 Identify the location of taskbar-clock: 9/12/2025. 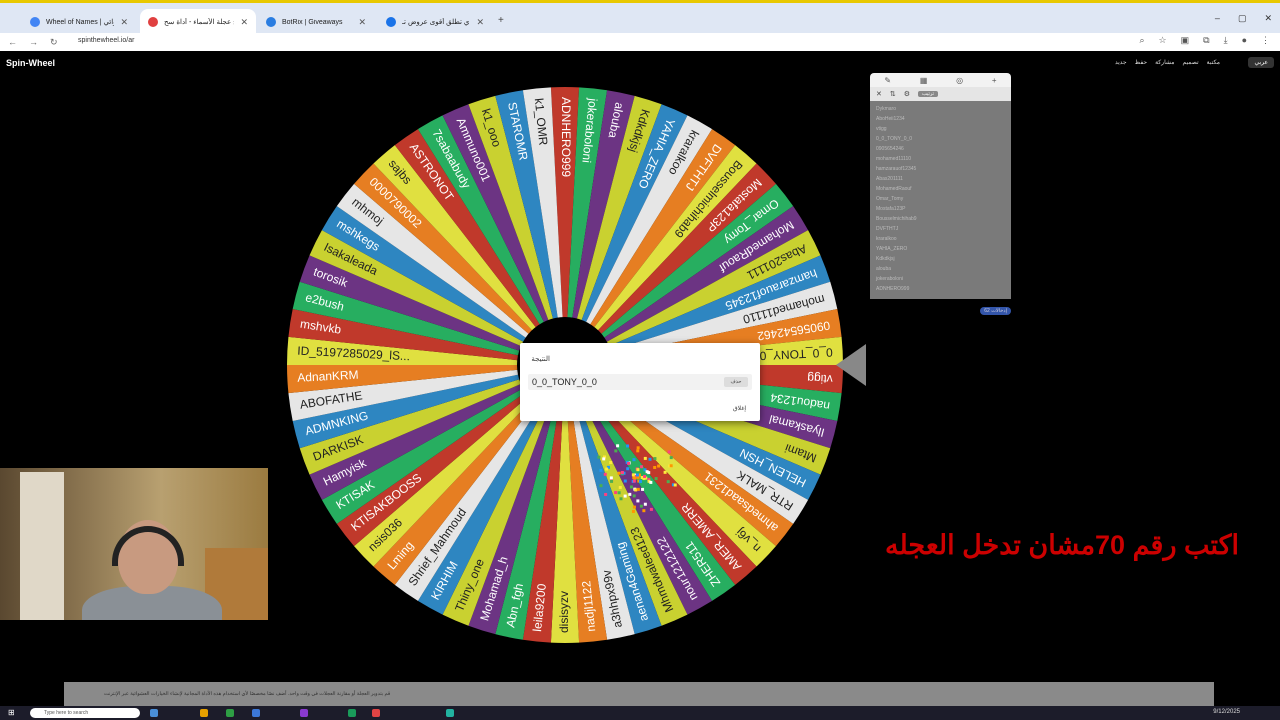
(1226, 712).